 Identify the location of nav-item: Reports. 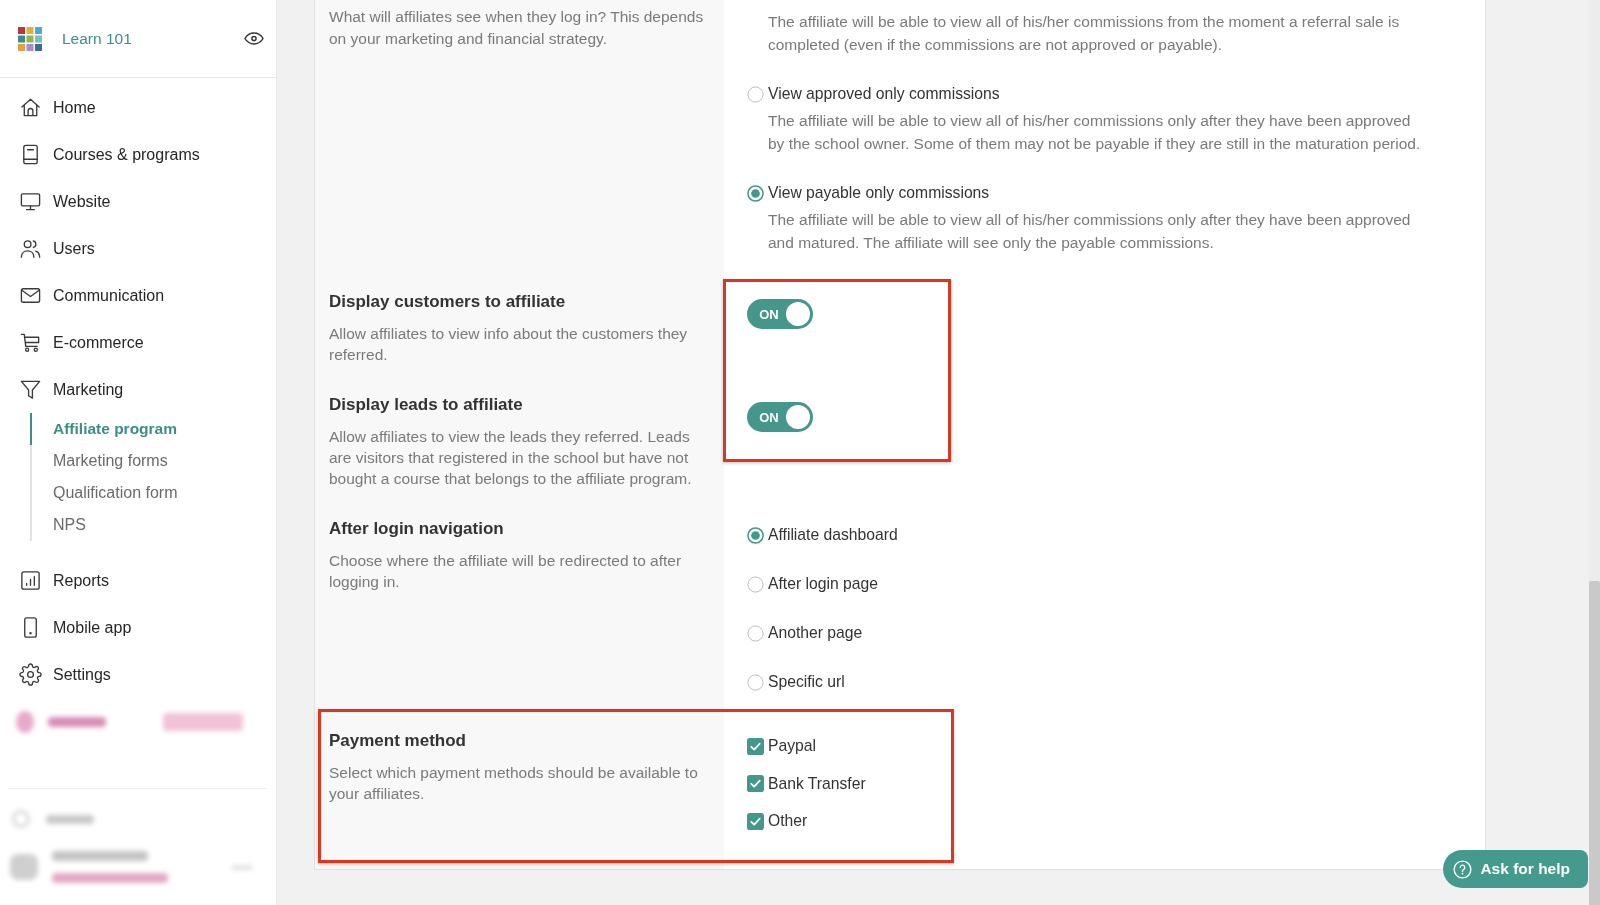
(138, 580).